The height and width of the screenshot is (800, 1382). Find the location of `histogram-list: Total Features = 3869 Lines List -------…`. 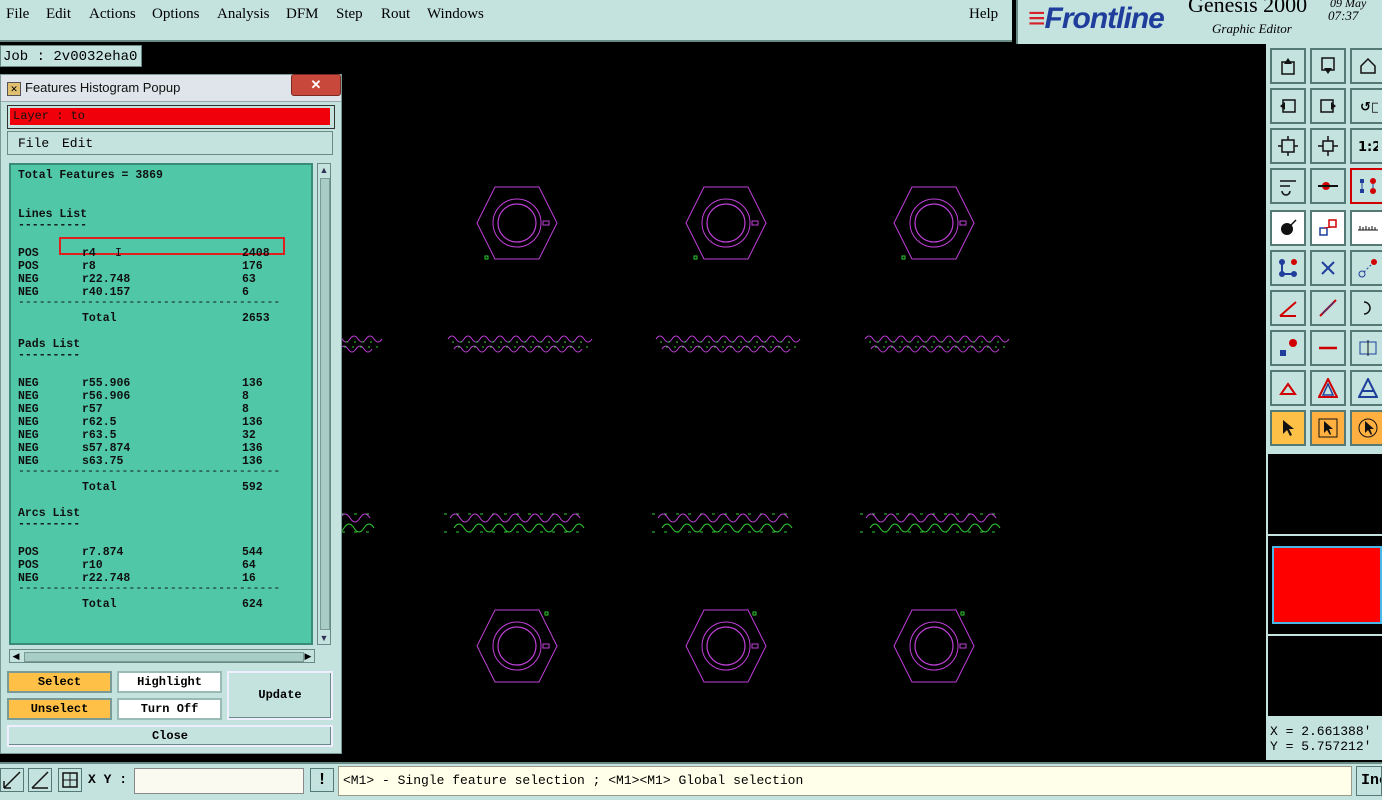

histogram-list: Total Features = 3869 Lines List -------… is located at coordinates (161, 404).